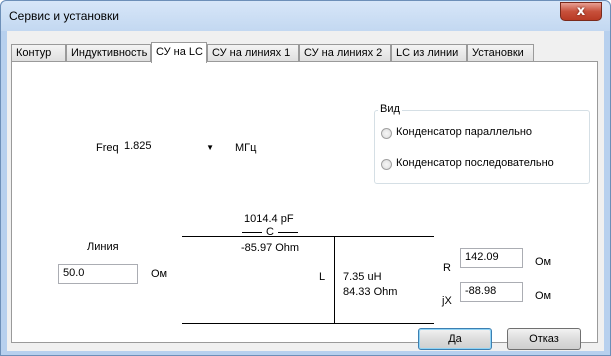 Image resolution: width=611 pixels, height=356 pixels. What do you see at coordinates (308, 236) in the screenshot?
I see `top-rail-line` at bounding box center [308, 236].